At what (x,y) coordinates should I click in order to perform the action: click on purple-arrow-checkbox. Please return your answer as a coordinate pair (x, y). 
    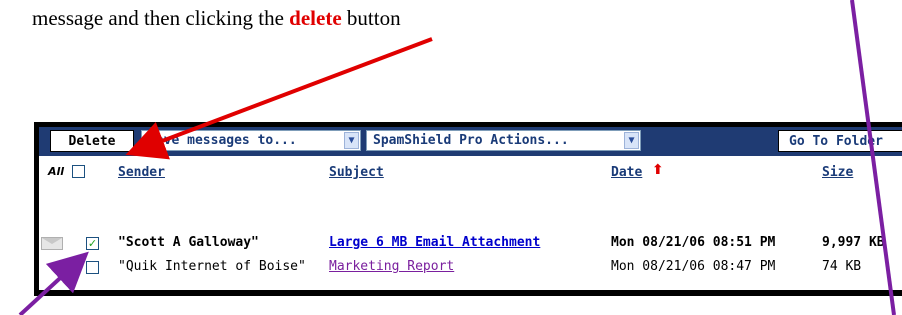
    Looking at the image, I should click on (53, 283).